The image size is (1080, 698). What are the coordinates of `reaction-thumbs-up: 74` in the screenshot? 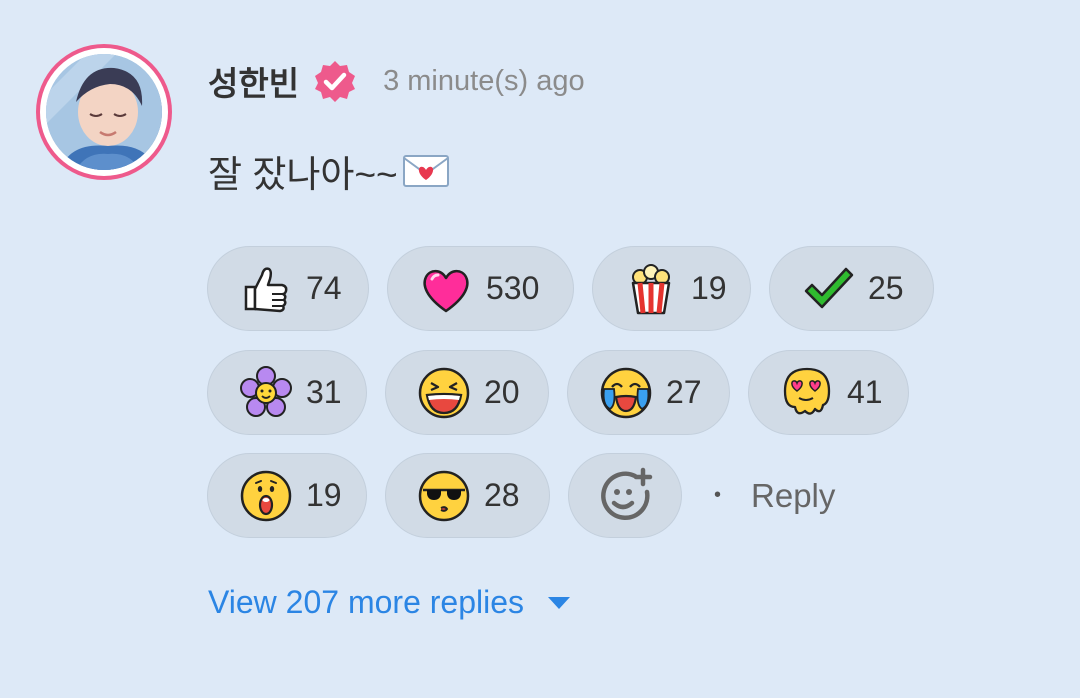 It's located at (288, 288).